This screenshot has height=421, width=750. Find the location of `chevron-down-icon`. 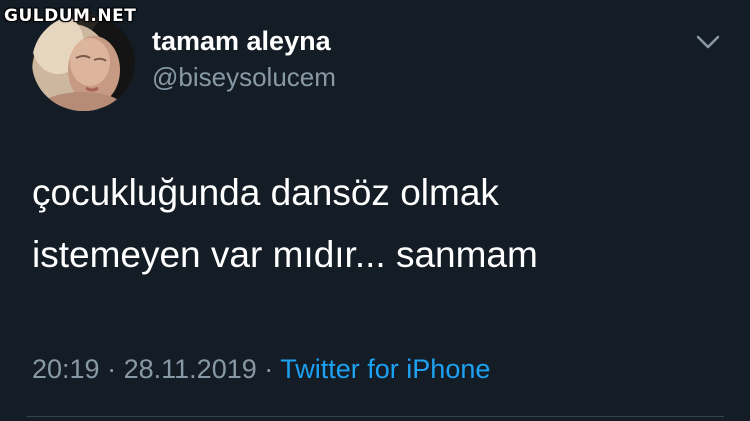

chevron-down-icon is located at coordinates (708, 42).